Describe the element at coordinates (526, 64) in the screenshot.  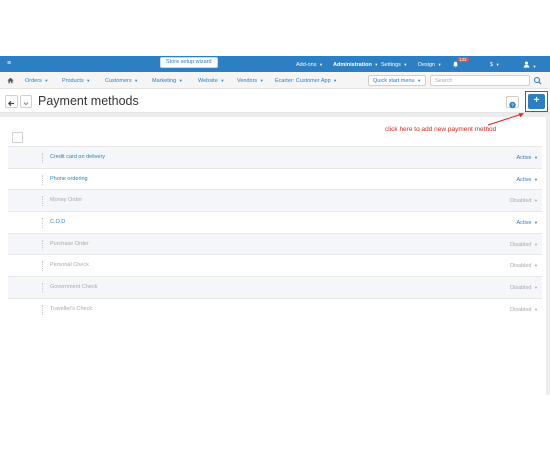
I see `user-icon` at that location.